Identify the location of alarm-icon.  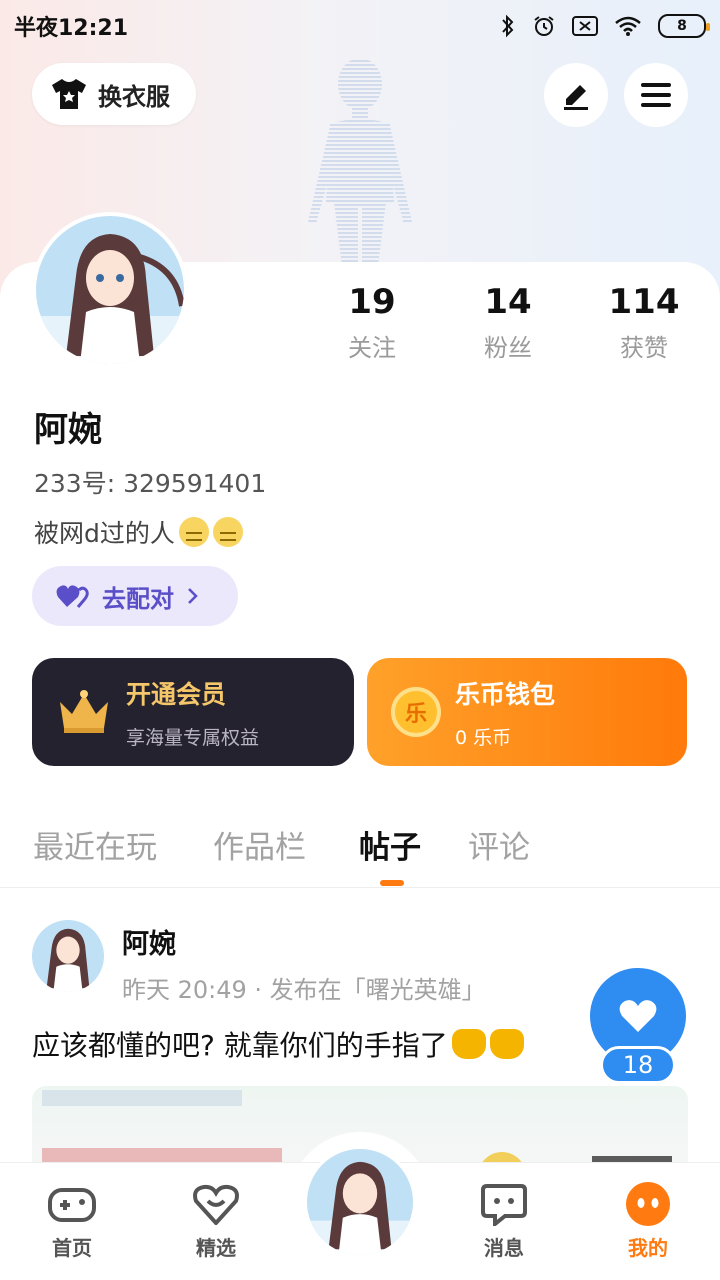
(544, 26).